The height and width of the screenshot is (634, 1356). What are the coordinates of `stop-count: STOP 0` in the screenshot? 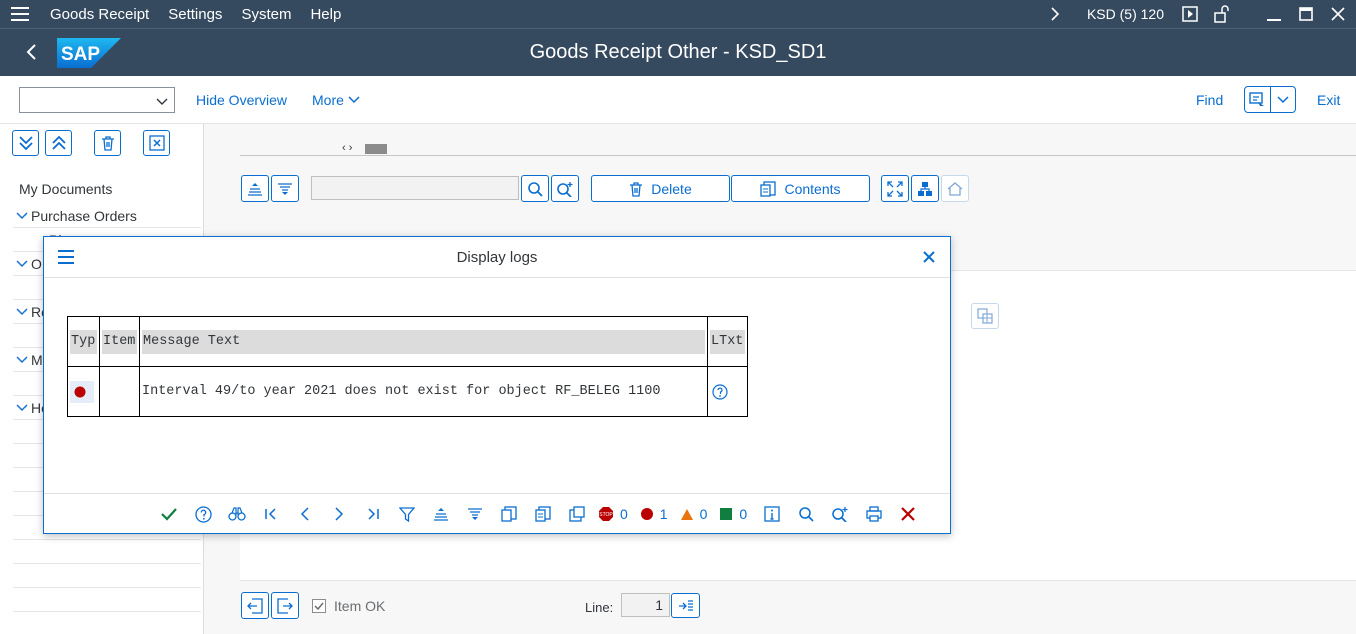 It's located at (613, 514).